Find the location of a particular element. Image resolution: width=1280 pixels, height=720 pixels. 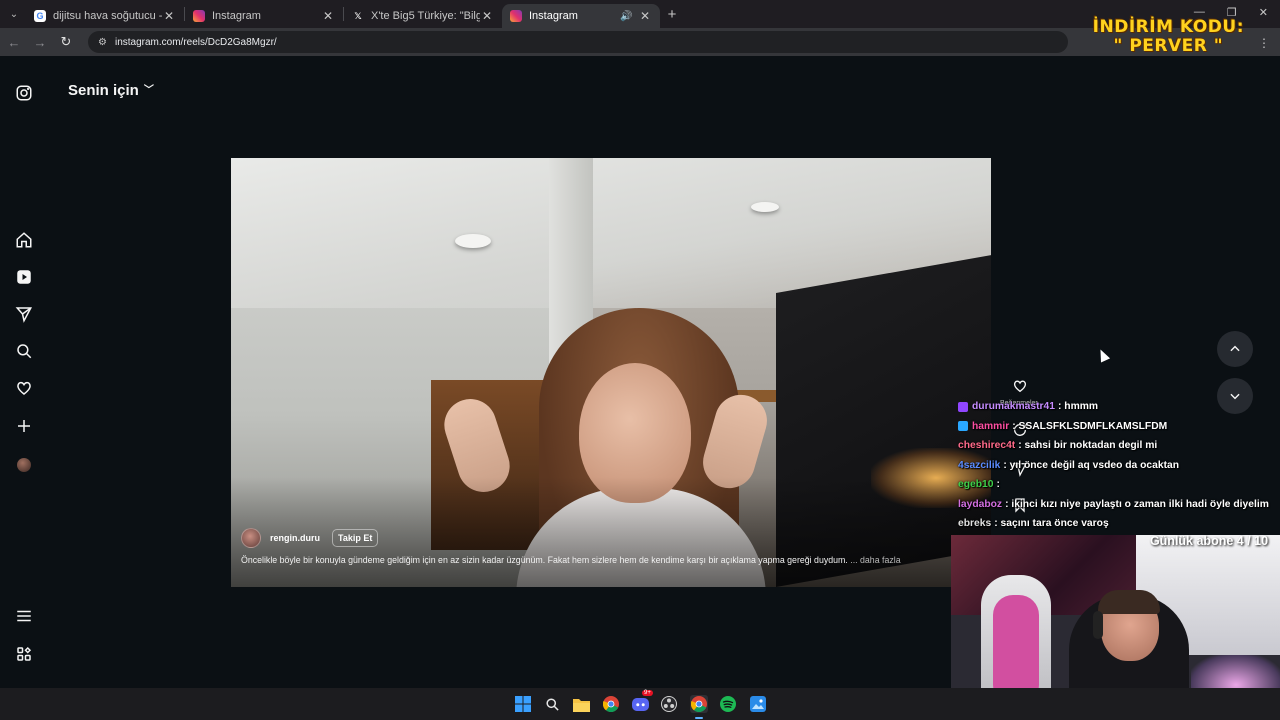

chat-username: durumakmastr41 is located at coordinates (1013, 407).